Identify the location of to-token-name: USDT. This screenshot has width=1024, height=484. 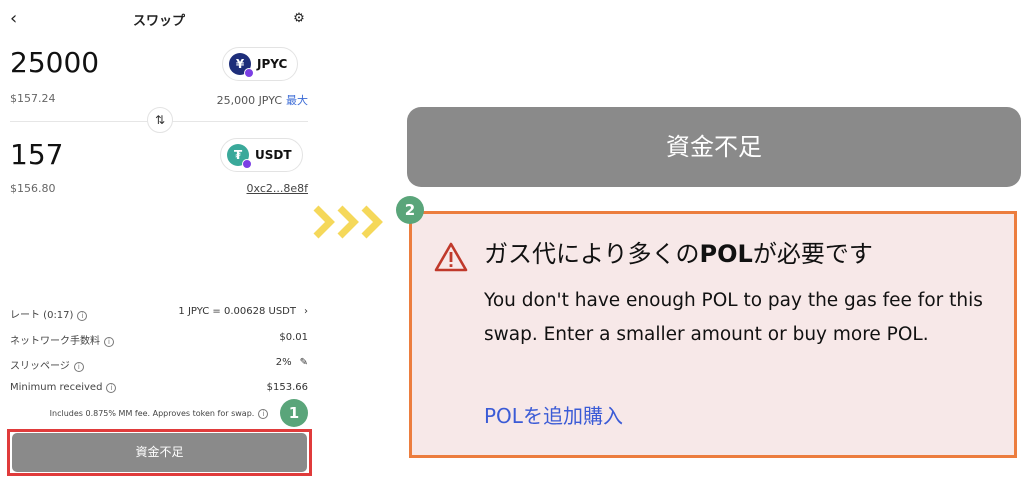
(273, 155).